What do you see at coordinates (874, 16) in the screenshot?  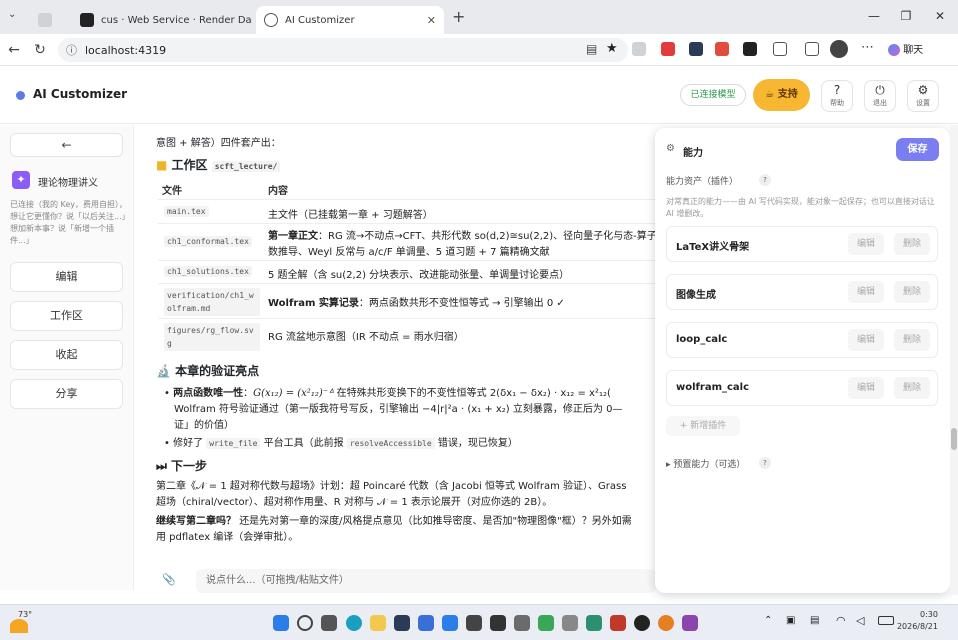 I see `minimize-icon: —` at bounding box center [874, 16].